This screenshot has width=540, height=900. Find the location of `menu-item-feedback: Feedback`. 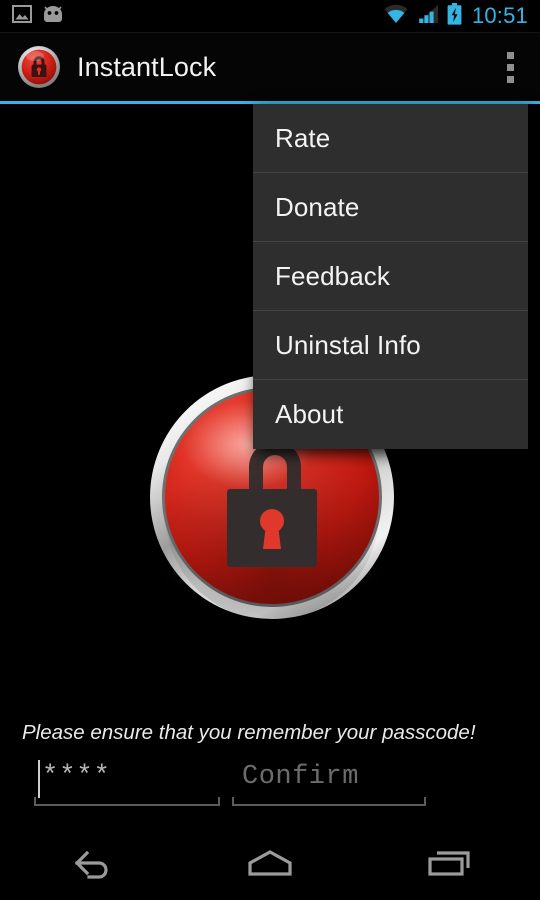

menu-item-feedback: Feedback is located at coordinates (390, 276).